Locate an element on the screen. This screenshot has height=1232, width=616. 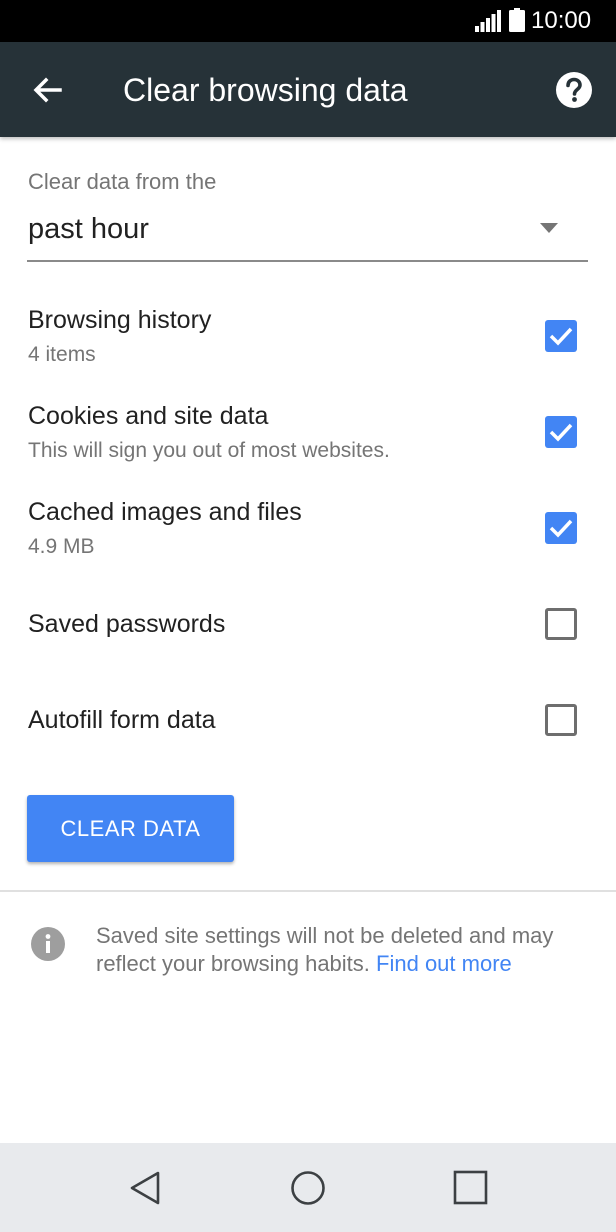
back-button is located at coordinates (47, 91).